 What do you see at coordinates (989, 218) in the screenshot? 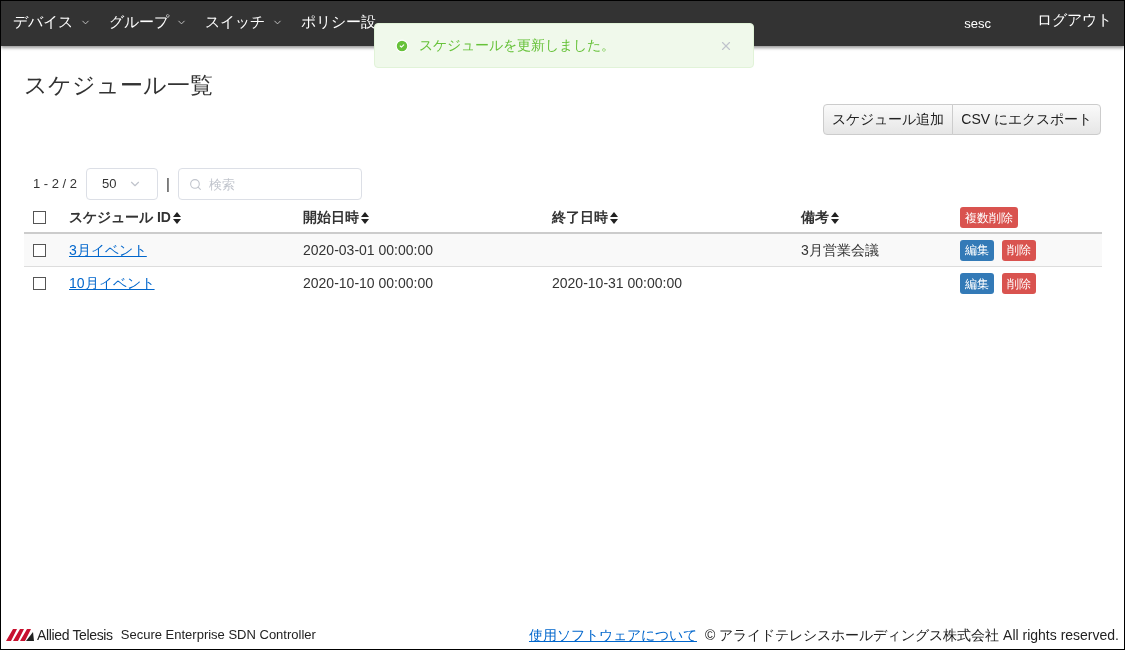
I see `bulk-delete-button: 複数削除` at bounding box center [989, 218].